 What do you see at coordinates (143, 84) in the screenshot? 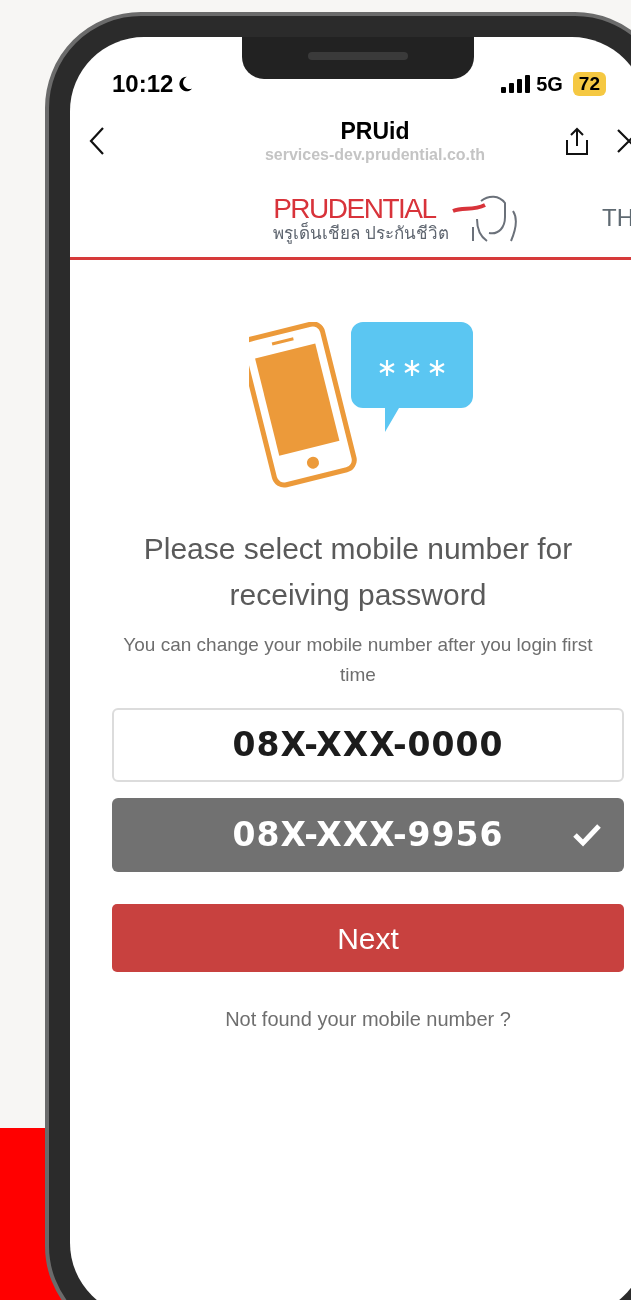
I see `clock-time: 10:12` at bounding box center [143, 84].